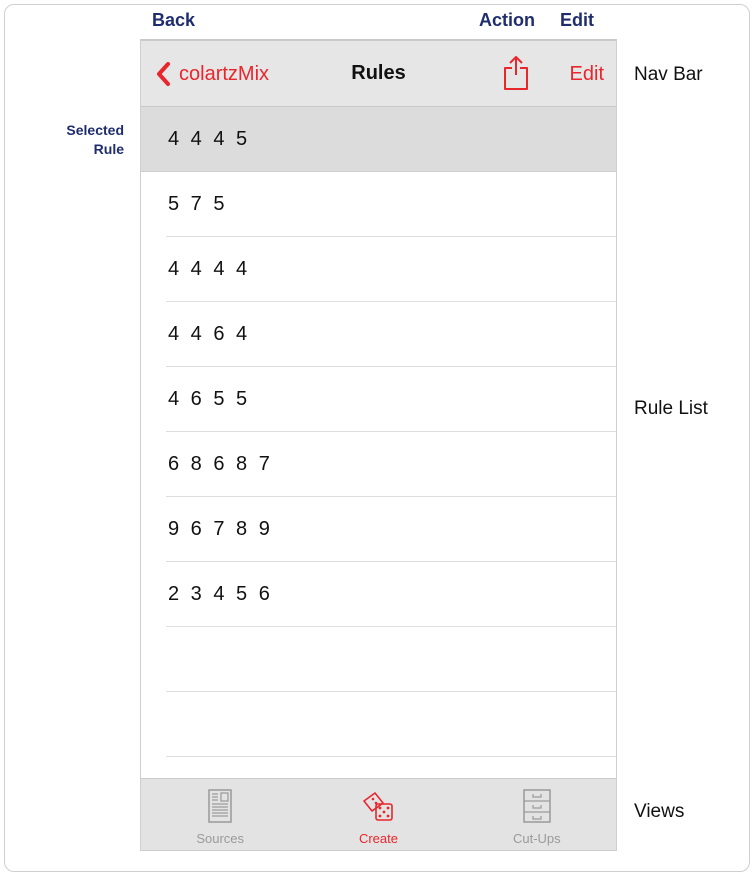 This screenshot has height=877, width=755. I want to click on callout-action: Action, so click(507, 20).